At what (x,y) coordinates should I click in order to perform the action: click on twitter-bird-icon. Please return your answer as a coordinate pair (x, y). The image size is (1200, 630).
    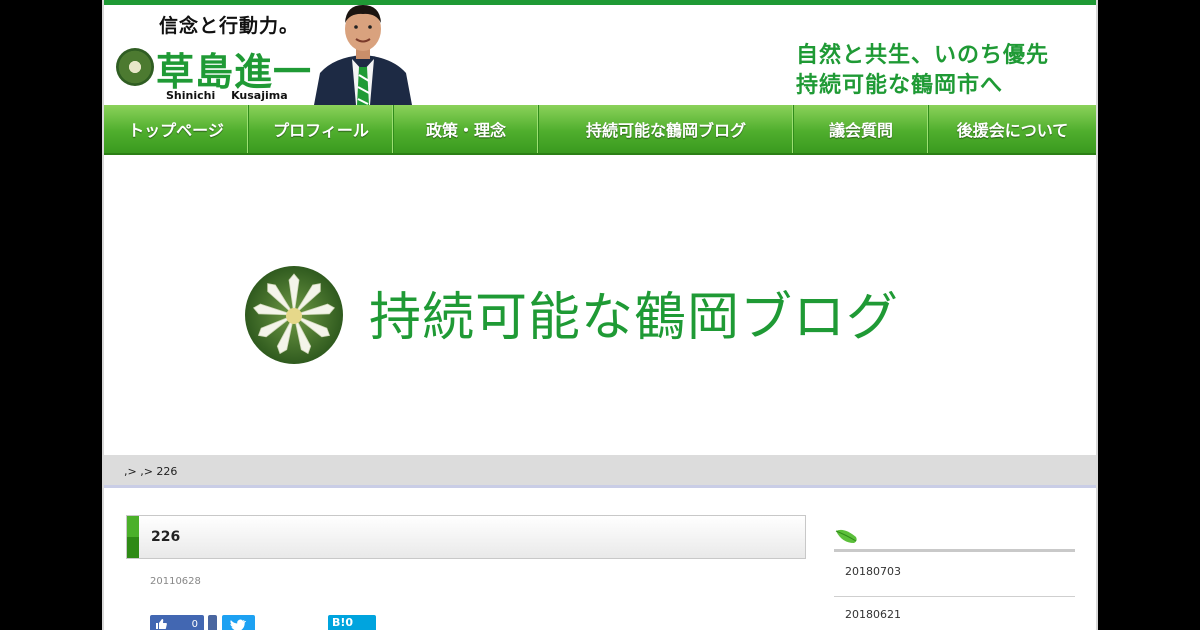
    Looking at the image, I should click on (238, 624).